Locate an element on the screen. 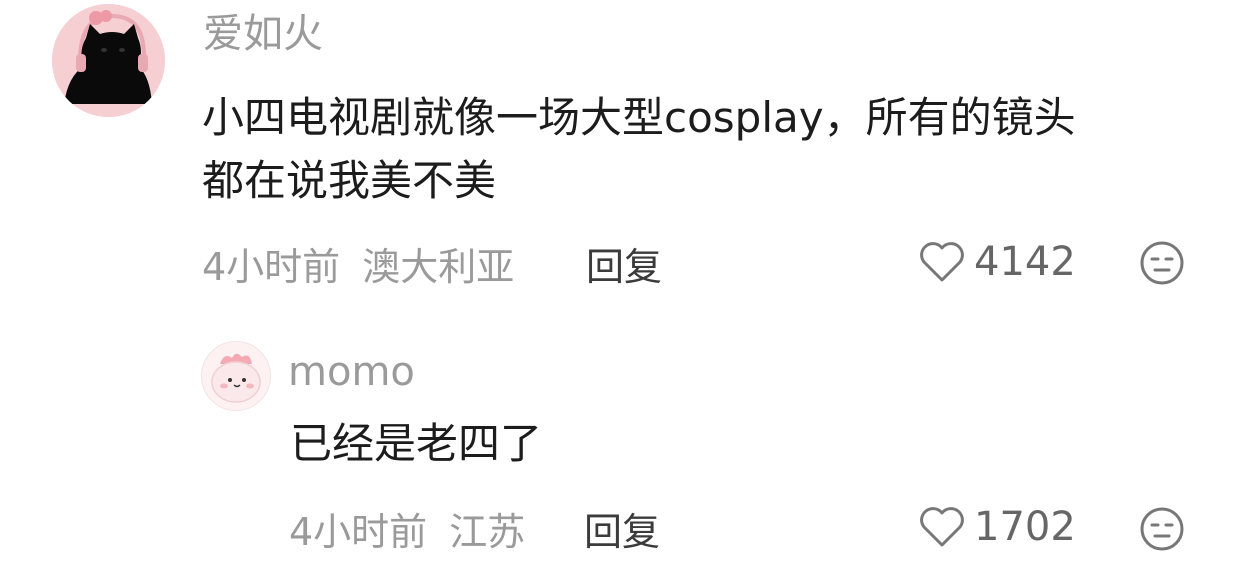 The height and width of the screenshot is (588, 1260). comment-meta: 4小时前 澳大利亚 is located at coordinates (358, 267).